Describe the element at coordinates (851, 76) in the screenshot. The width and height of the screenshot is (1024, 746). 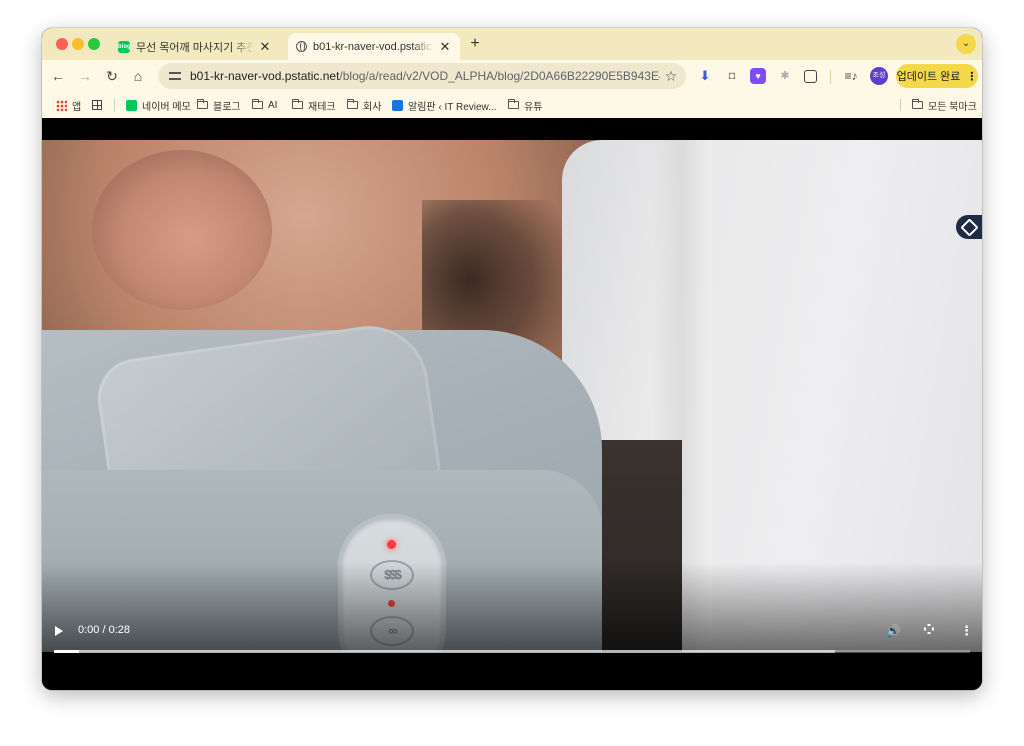
I see `media-controls-icon: ≡♪` at that location.